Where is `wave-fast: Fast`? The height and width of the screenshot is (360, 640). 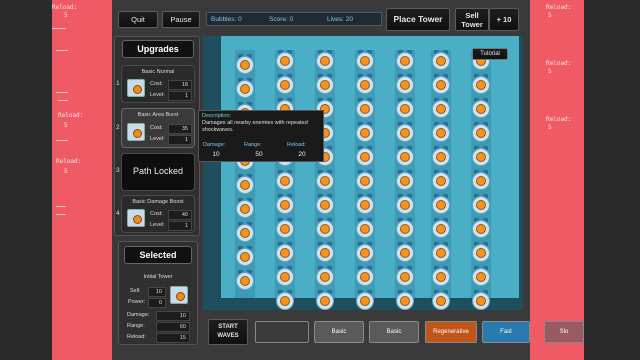 wave-fast: Fast is located at coordinates (506, 332).